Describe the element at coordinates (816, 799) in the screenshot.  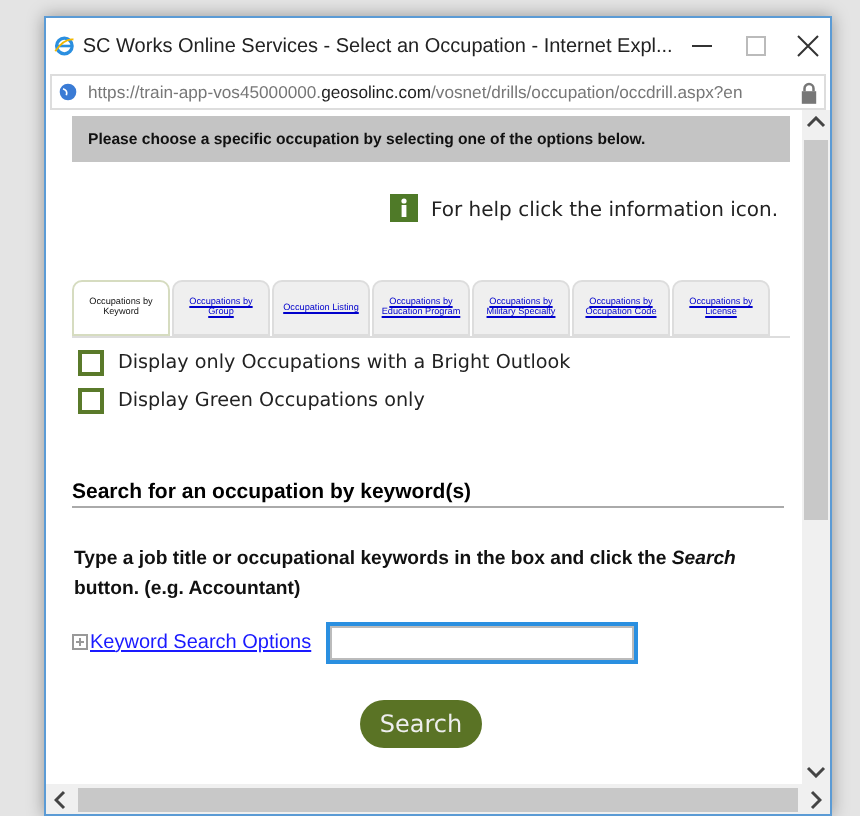
I see `scroll-right-icon` at that location.